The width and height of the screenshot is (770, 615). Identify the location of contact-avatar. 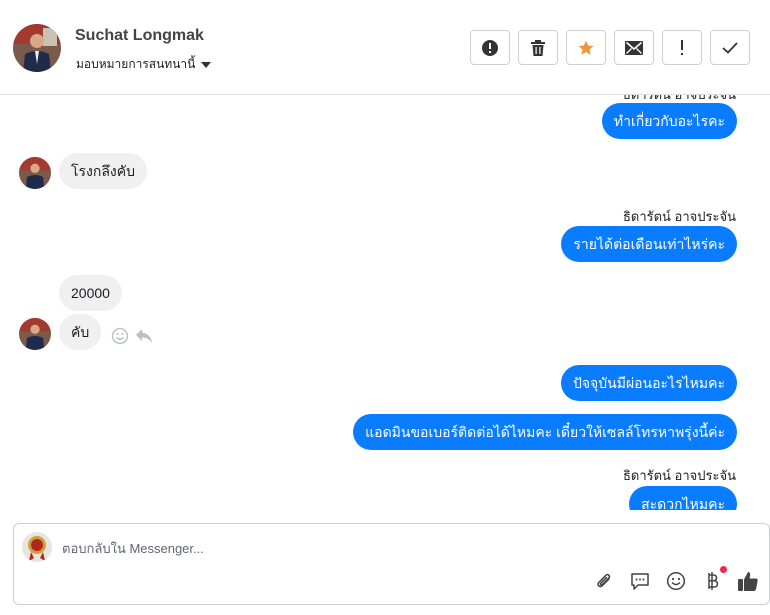
(37, 48).